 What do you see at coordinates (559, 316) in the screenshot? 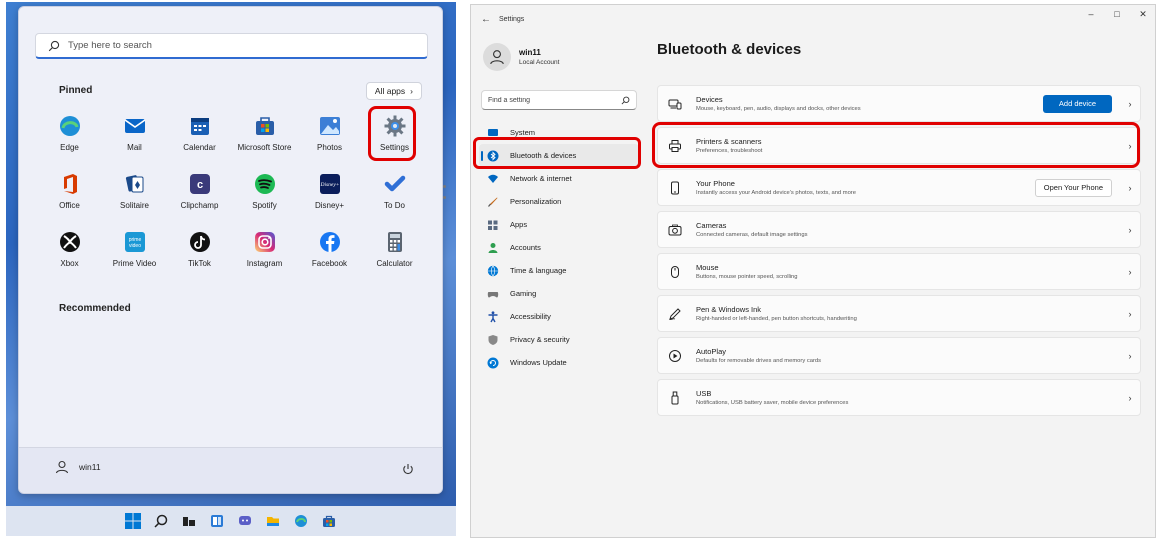
I see `nav-item-accessibility: Accessibility` at bounding box center [559, 316].